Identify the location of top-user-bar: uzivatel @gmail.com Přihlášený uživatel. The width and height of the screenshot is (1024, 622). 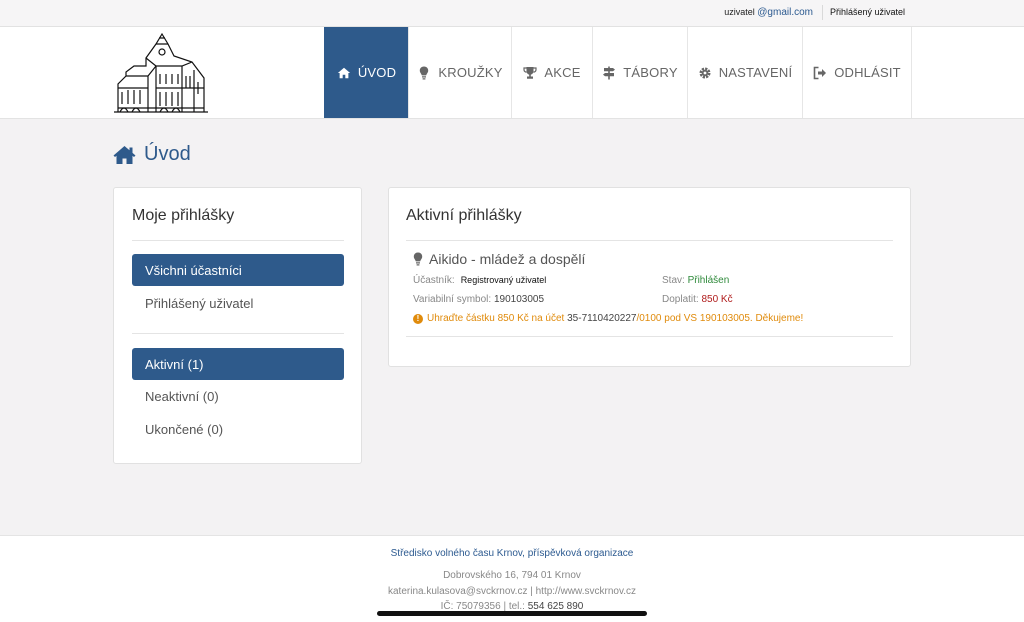
(512, 13).